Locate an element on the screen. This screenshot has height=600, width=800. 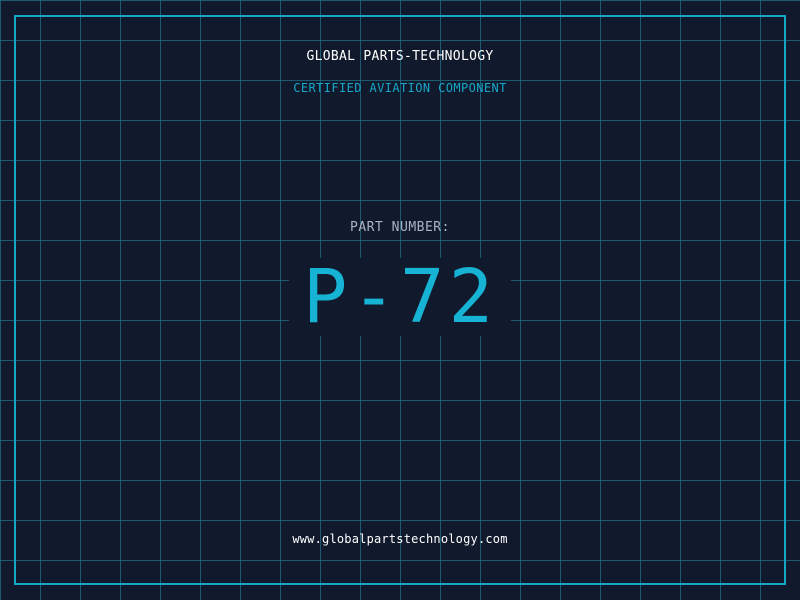
part-number-label: PART NUMBER: is located at coordinates (400, 227).